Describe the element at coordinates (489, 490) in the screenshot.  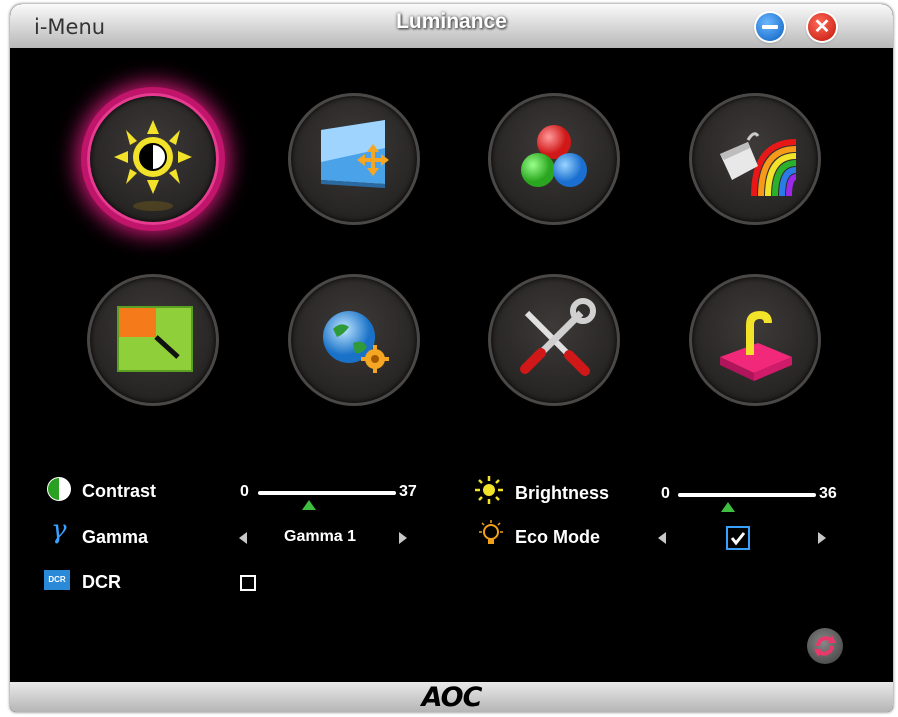
I see `brightness-icon` at that location.